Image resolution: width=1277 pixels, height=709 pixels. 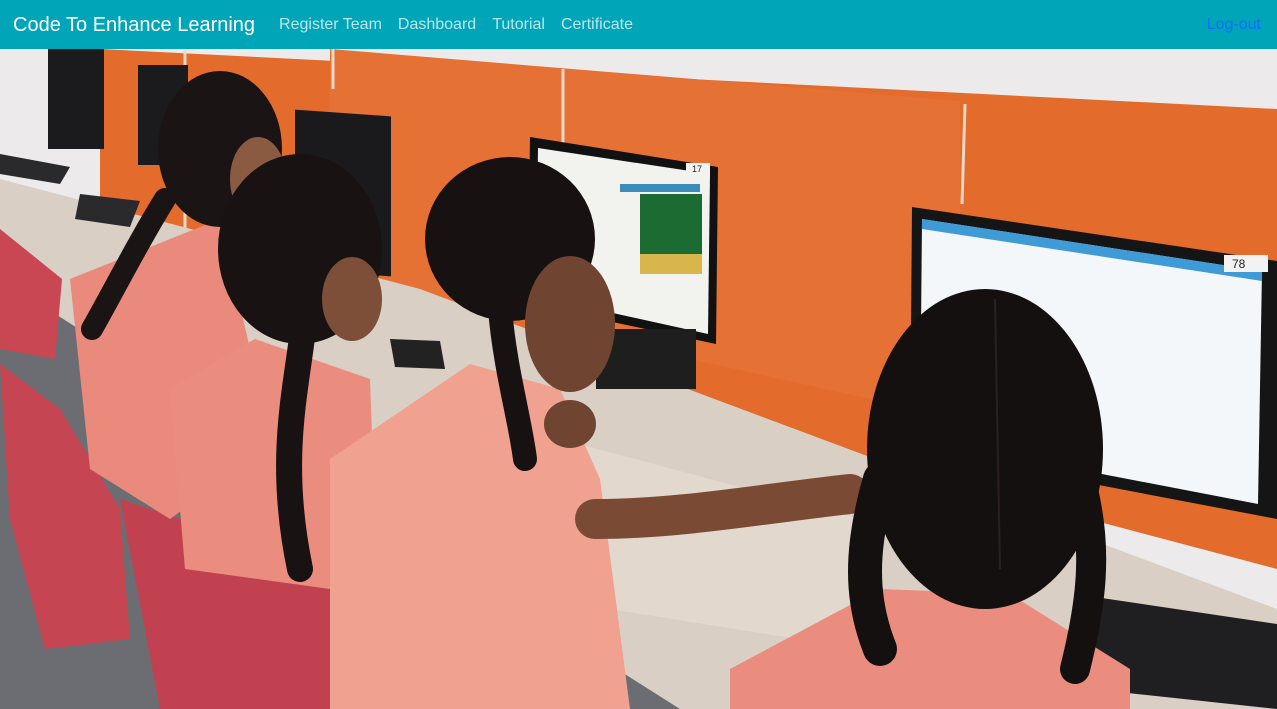 What do you see at coordinates (330, 25) in the screenshot?
I see `nav-register-team: Register Team` at bounding box center [330, 25].